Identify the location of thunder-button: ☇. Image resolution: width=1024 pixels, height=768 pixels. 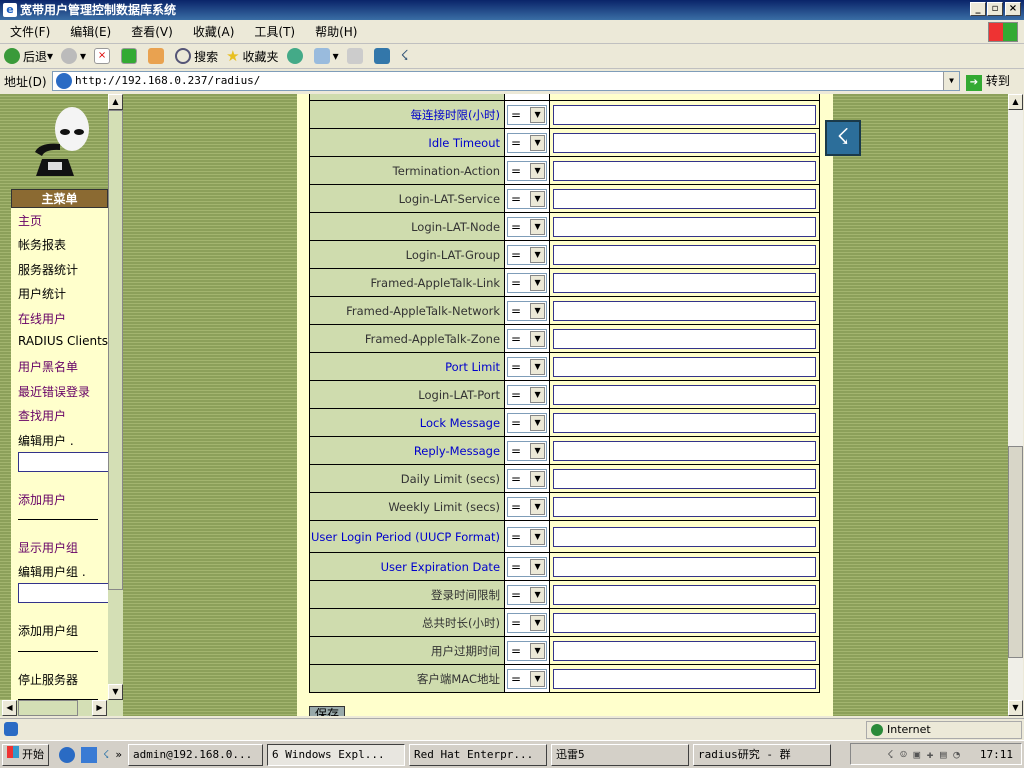
(405, 56).